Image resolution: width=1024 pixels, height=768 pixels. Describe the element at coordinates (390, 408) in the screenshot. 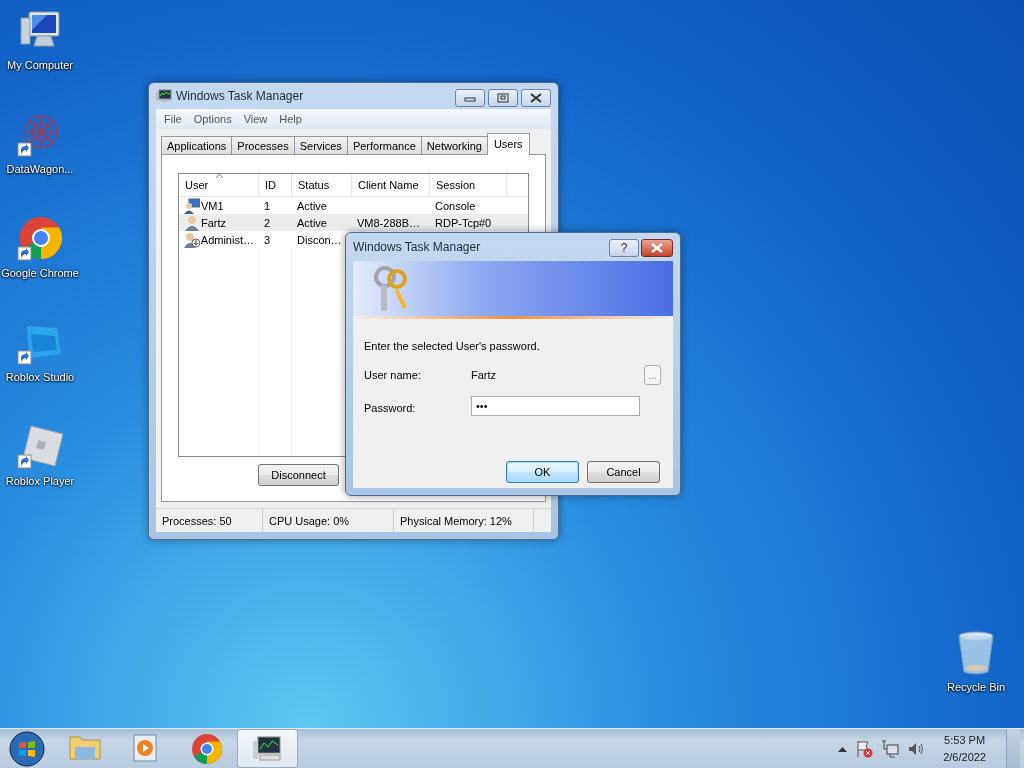

I see `field-label: Password:` at that location.